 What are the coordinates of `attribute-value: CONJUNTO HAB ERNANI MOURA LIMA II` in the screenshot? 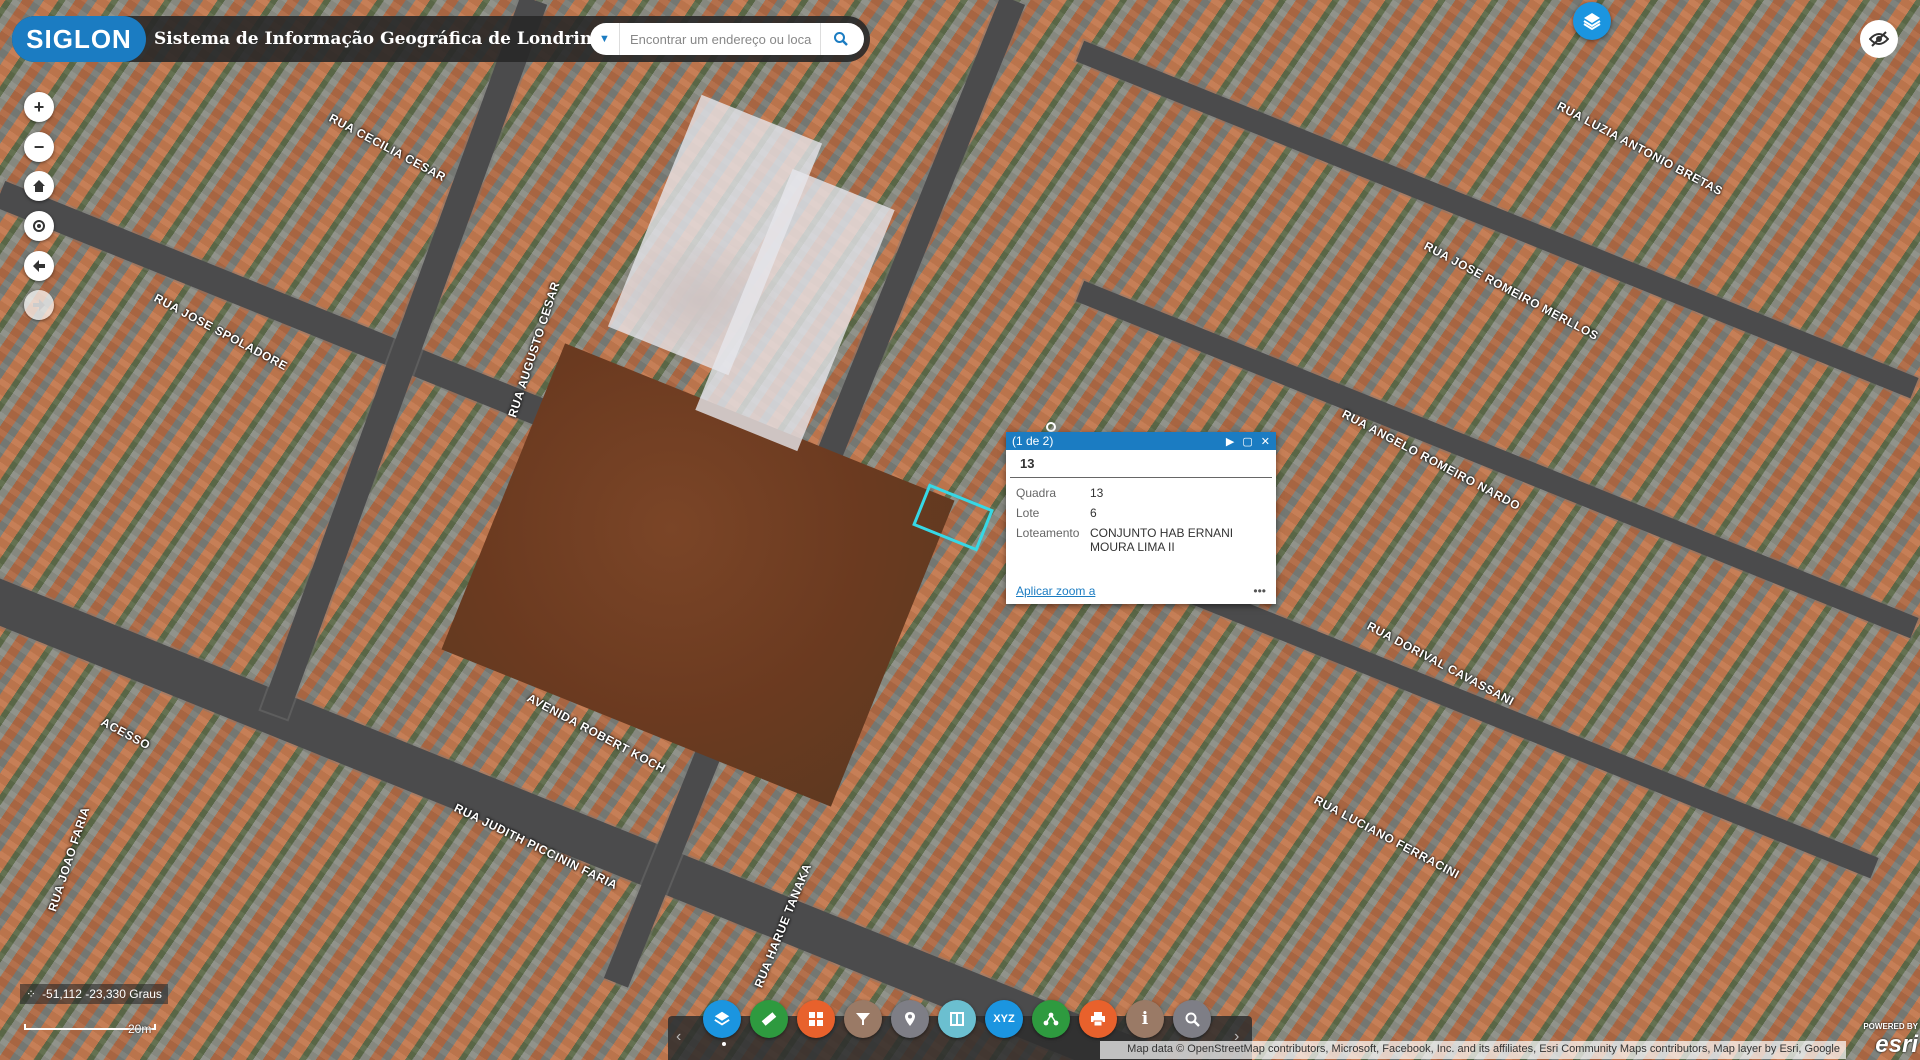 It's located at (1162, 540).